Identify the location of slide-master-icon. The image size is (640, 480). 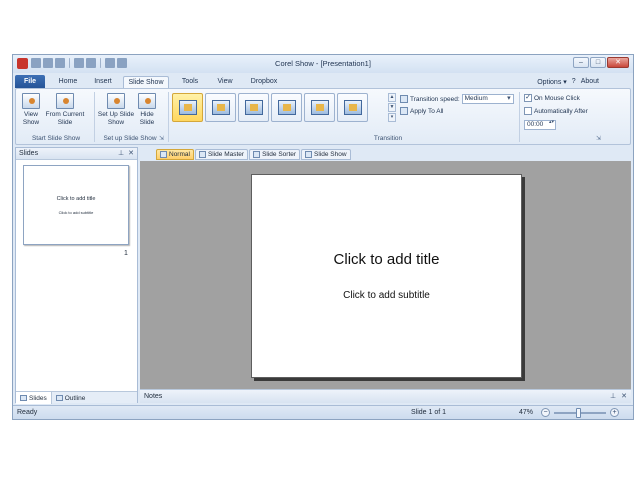
(202, 154).